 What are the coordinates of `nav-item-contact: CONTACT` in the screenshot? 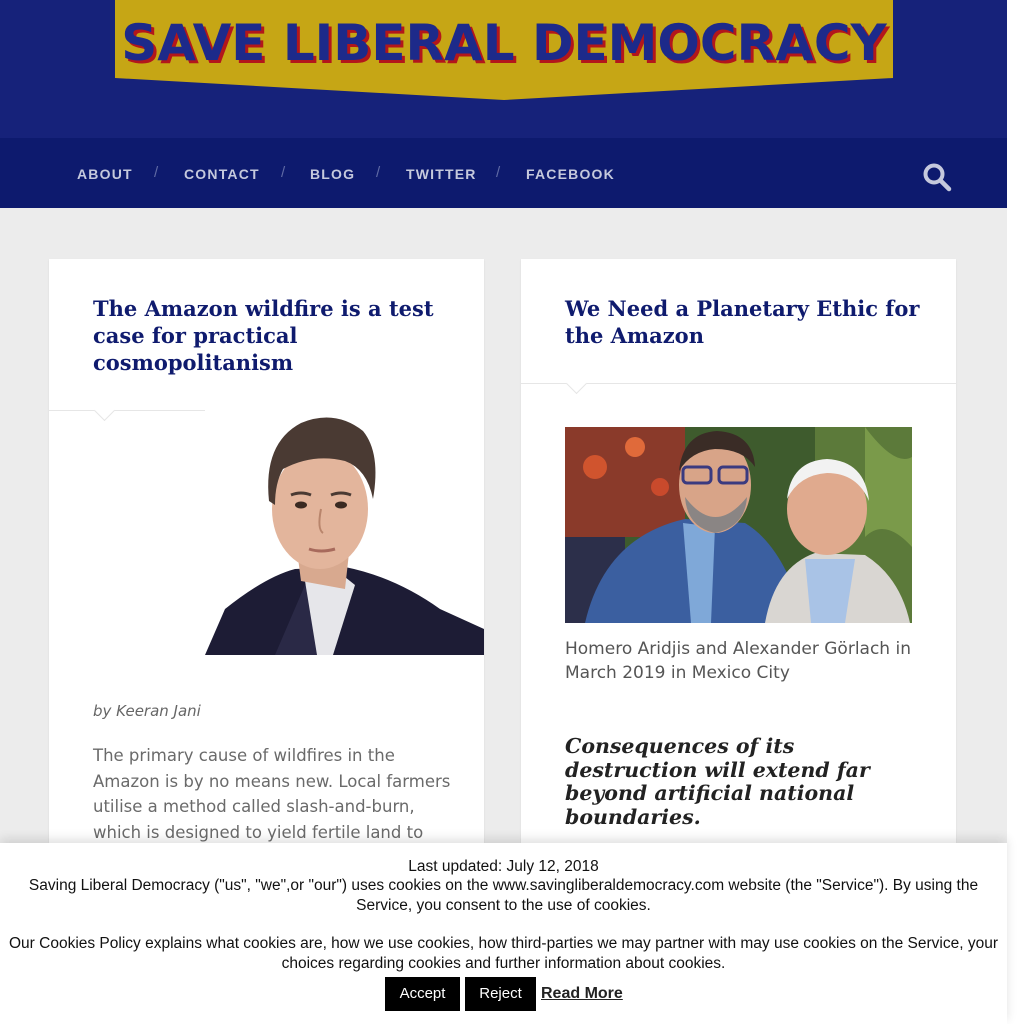 It's located at (222, 174).